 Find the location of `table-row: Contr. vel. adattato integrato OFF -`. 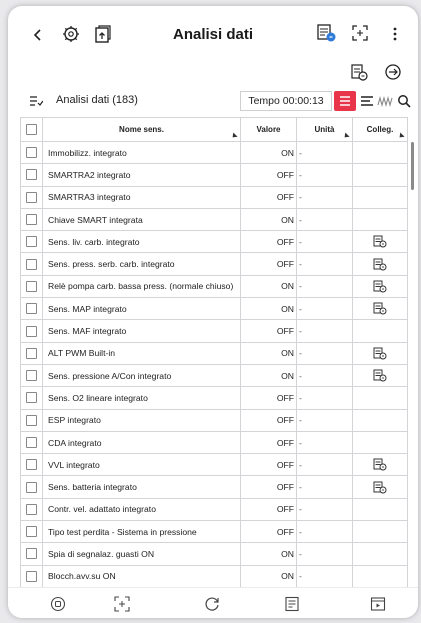

table-row: Contr. vel. adattato integrato OFF - is located at coordinates (214, 509).